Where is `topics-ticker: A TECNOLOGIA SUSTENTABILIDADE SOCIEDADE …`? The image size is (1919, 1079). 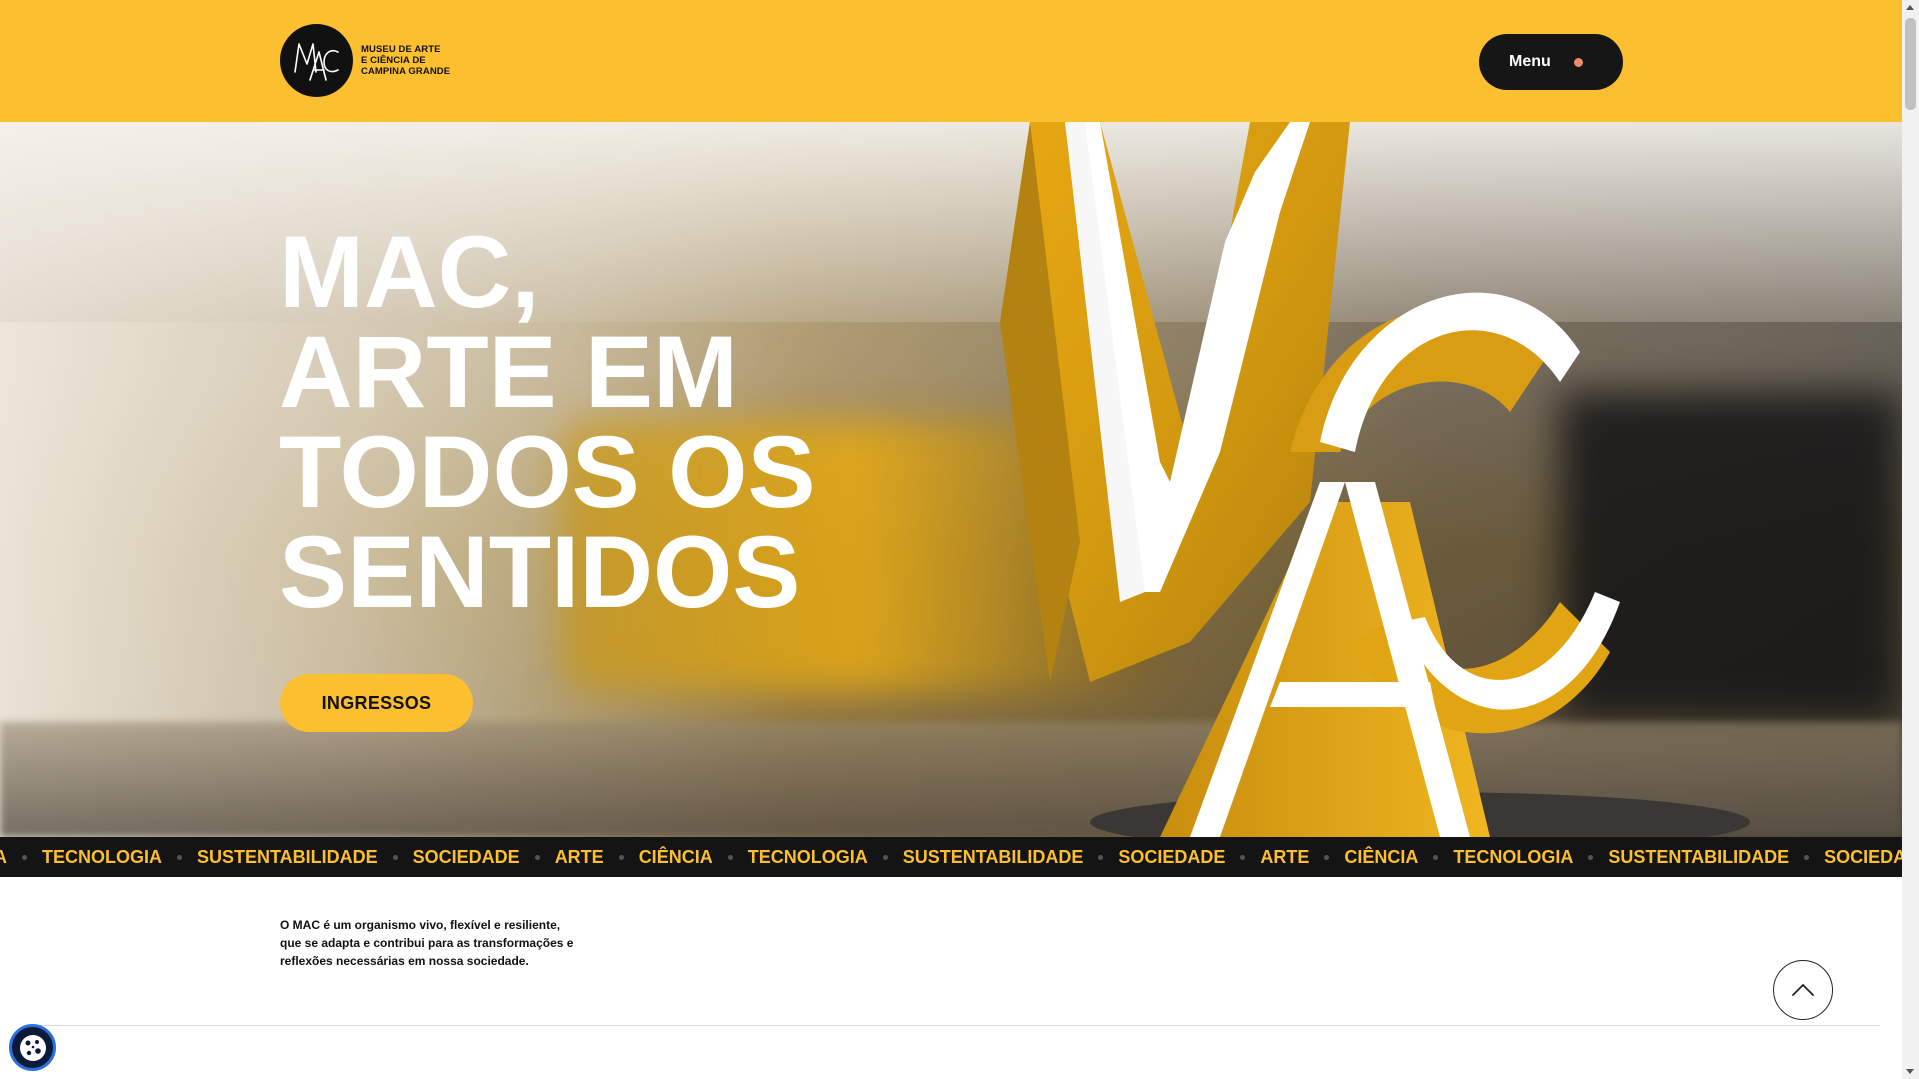 topics-ticker: A TECNOLOGIA SUSTENTABILIDADE SOCIEDADE … is located at coordinates (951, 857).